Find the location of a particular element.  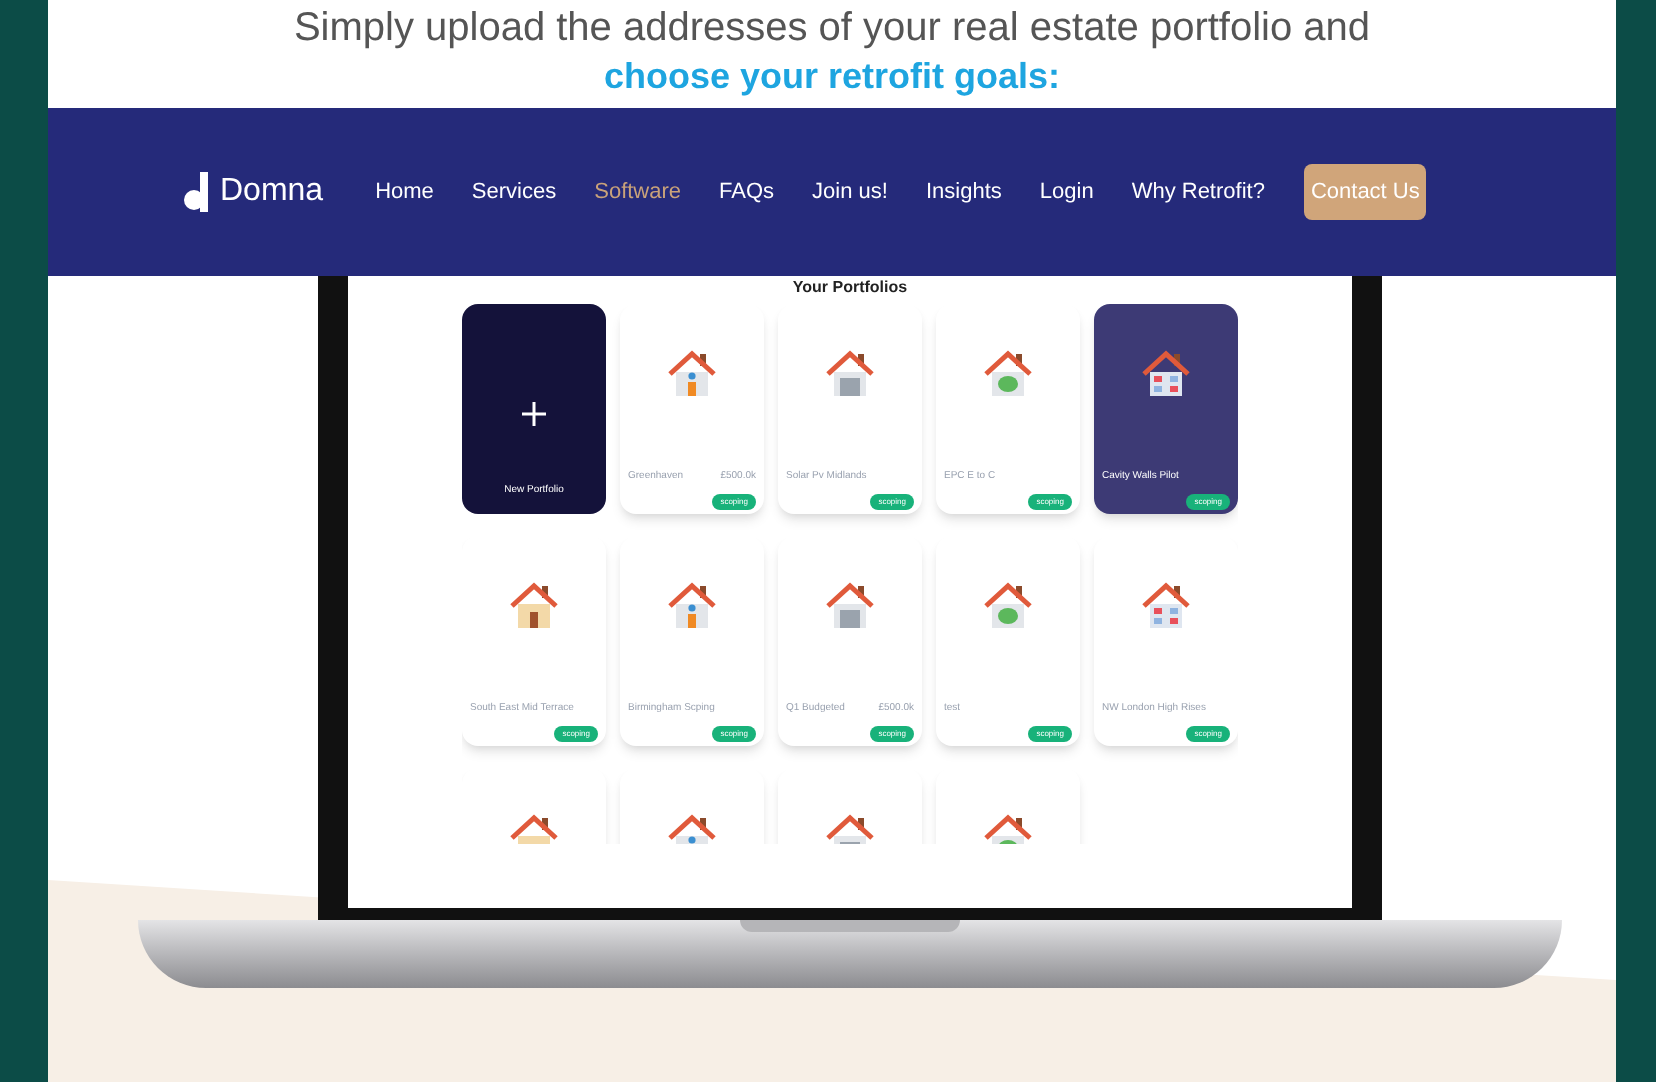

nav-link: Join us! is located at coordinates (850, 192).